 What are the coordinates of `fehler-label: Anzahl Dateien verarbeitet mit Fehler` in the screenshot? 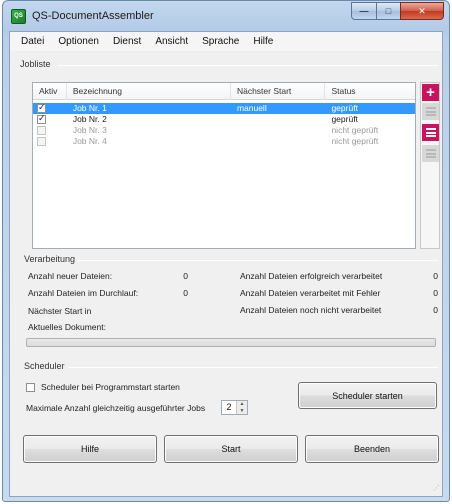 It's located at (310, 293).